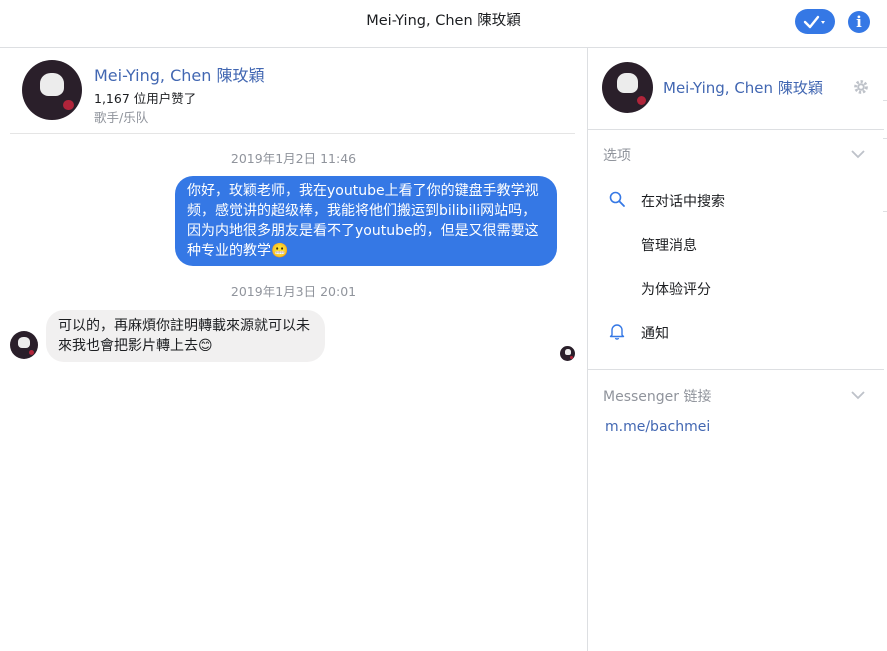 The image size is (887, 651). I want to click on option-manage-messages: 管理消息, so click(669, 245).